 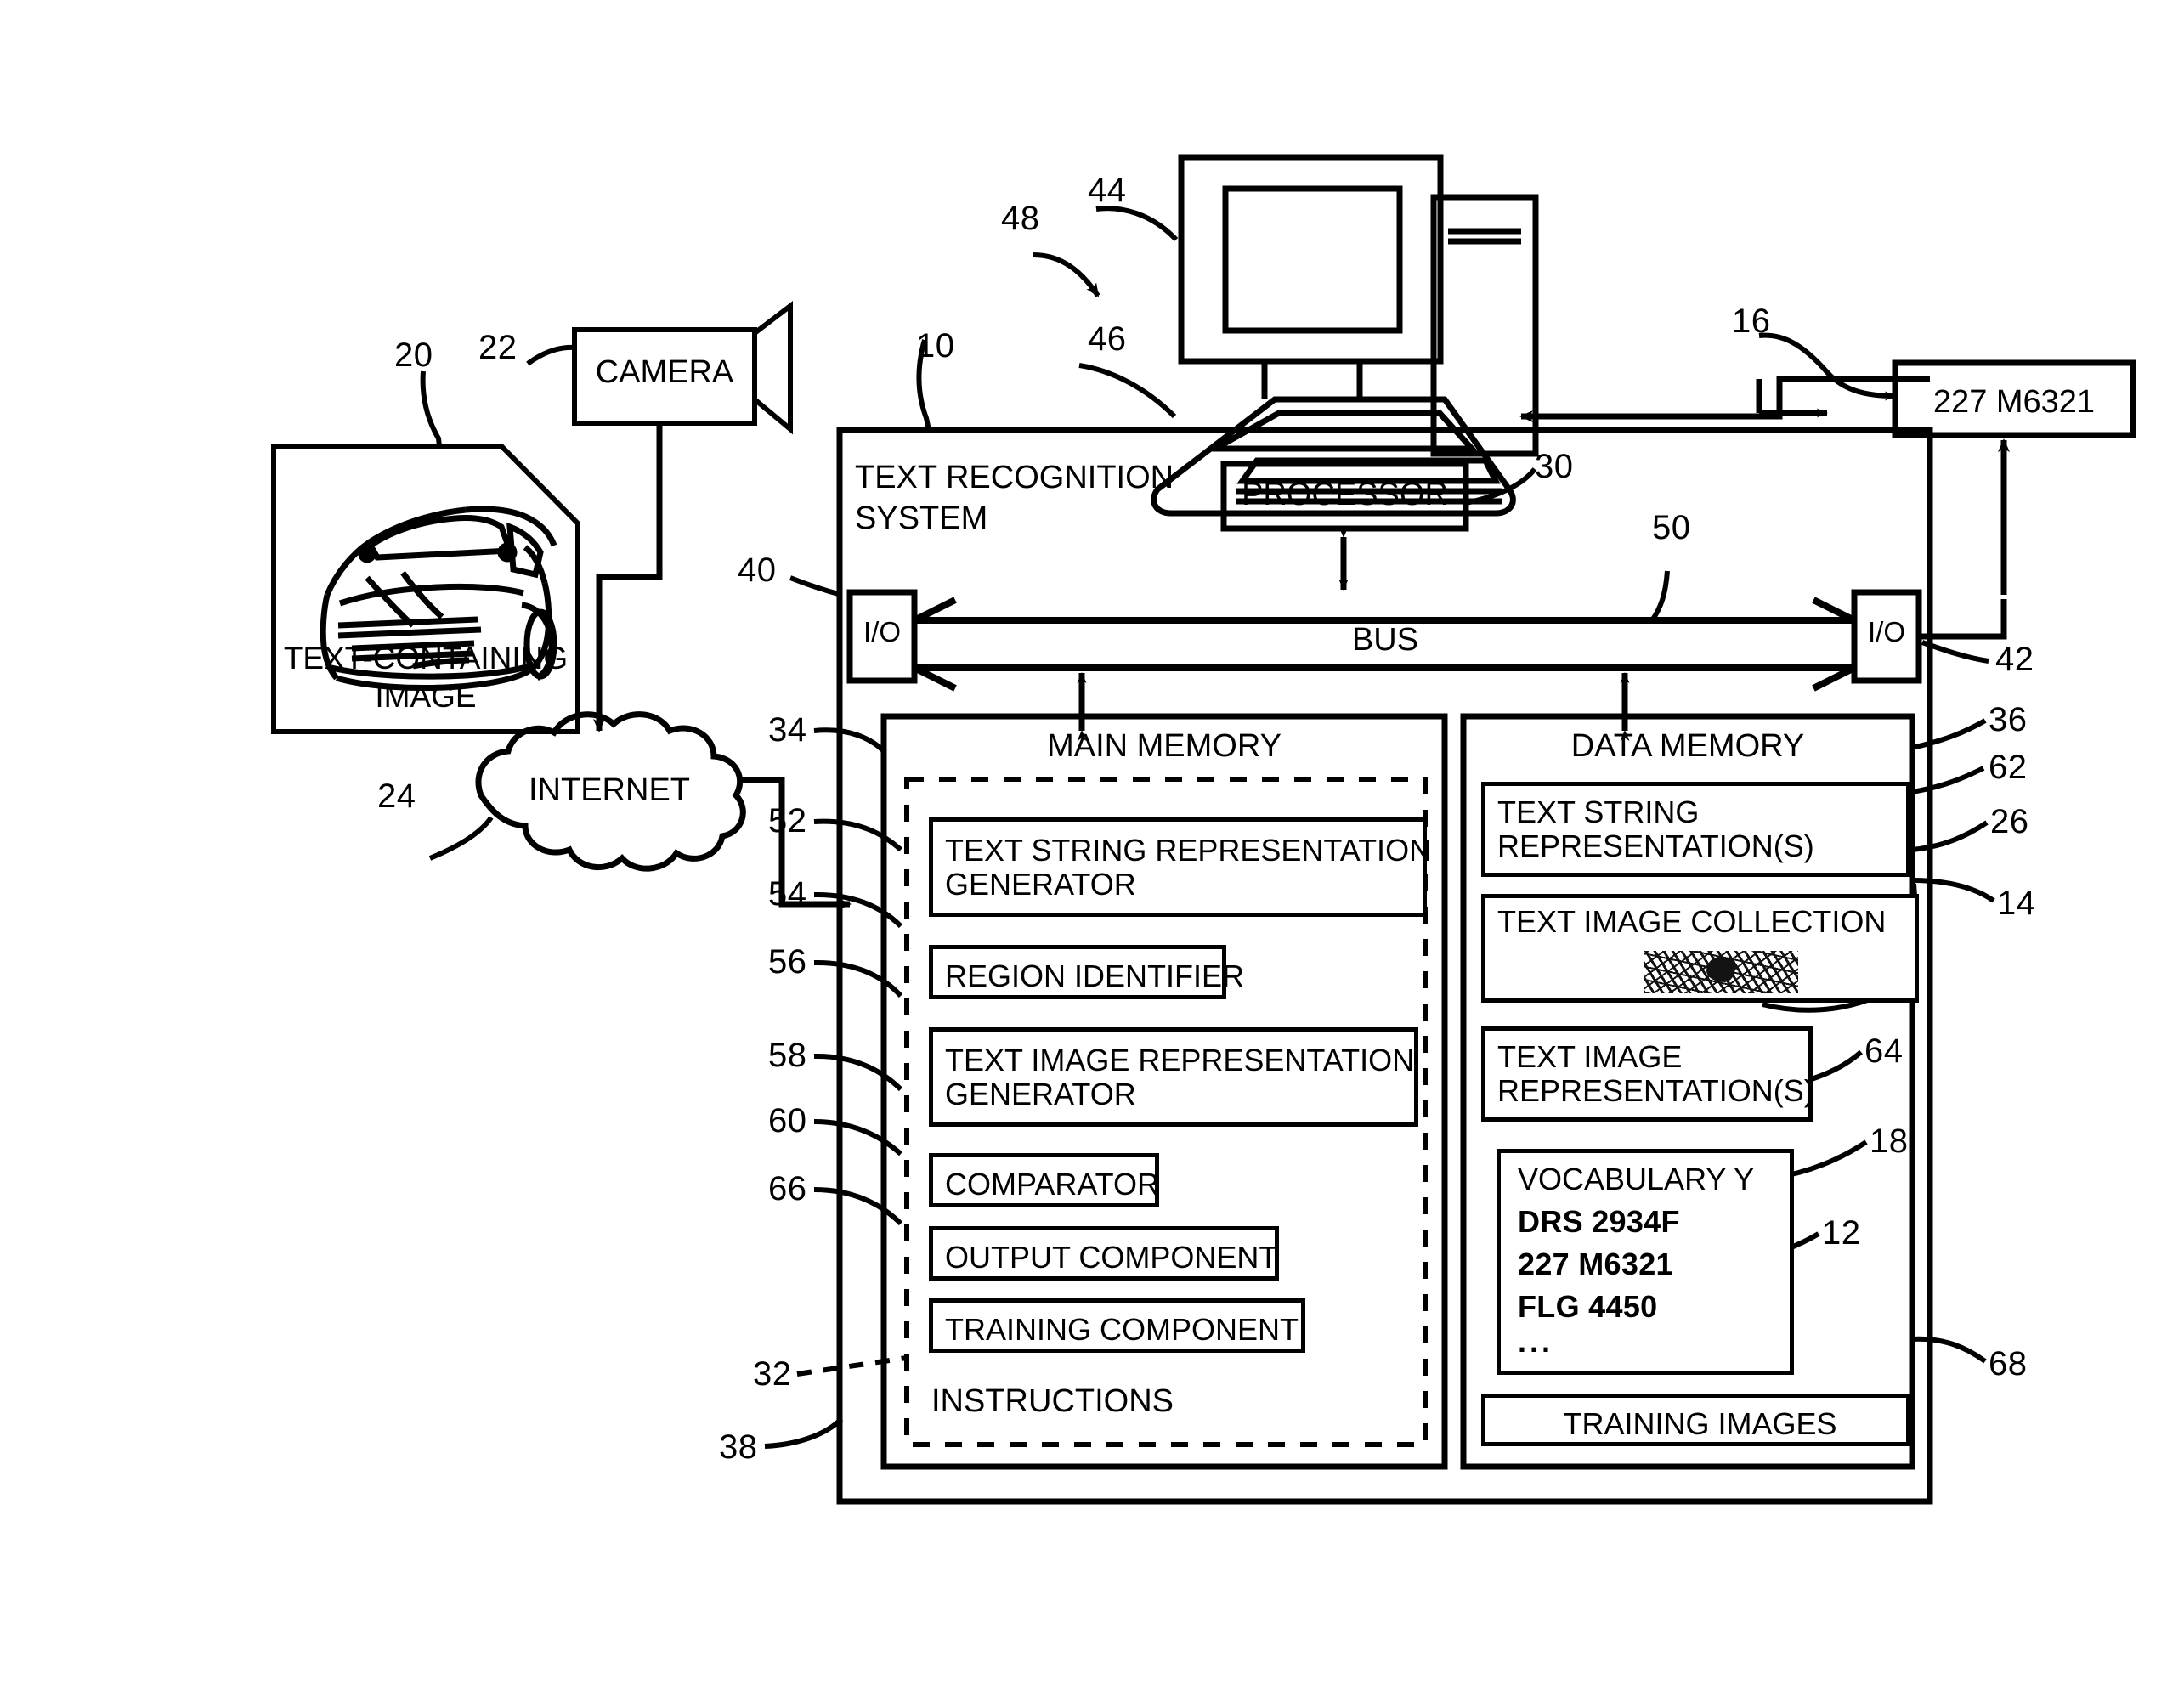 What do you see at coordinates (1595, 1264) in the screenshot?
I see `vocabulary-entry-1: 227 M6321` at bounding box center [1595, 1264].